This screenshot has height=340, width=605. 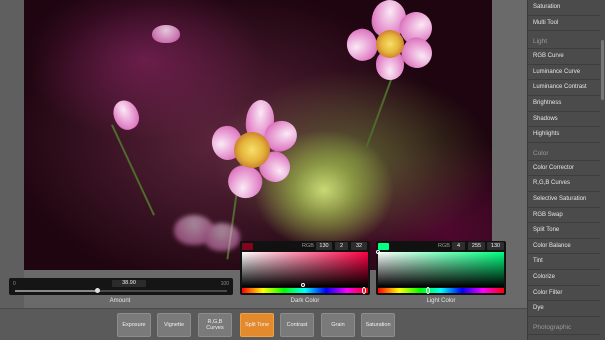 What do you see at coordinates (444, 246) in the screenshot?
I see `light-color-rgb-label: RGB` at bounding box center [444, 246].